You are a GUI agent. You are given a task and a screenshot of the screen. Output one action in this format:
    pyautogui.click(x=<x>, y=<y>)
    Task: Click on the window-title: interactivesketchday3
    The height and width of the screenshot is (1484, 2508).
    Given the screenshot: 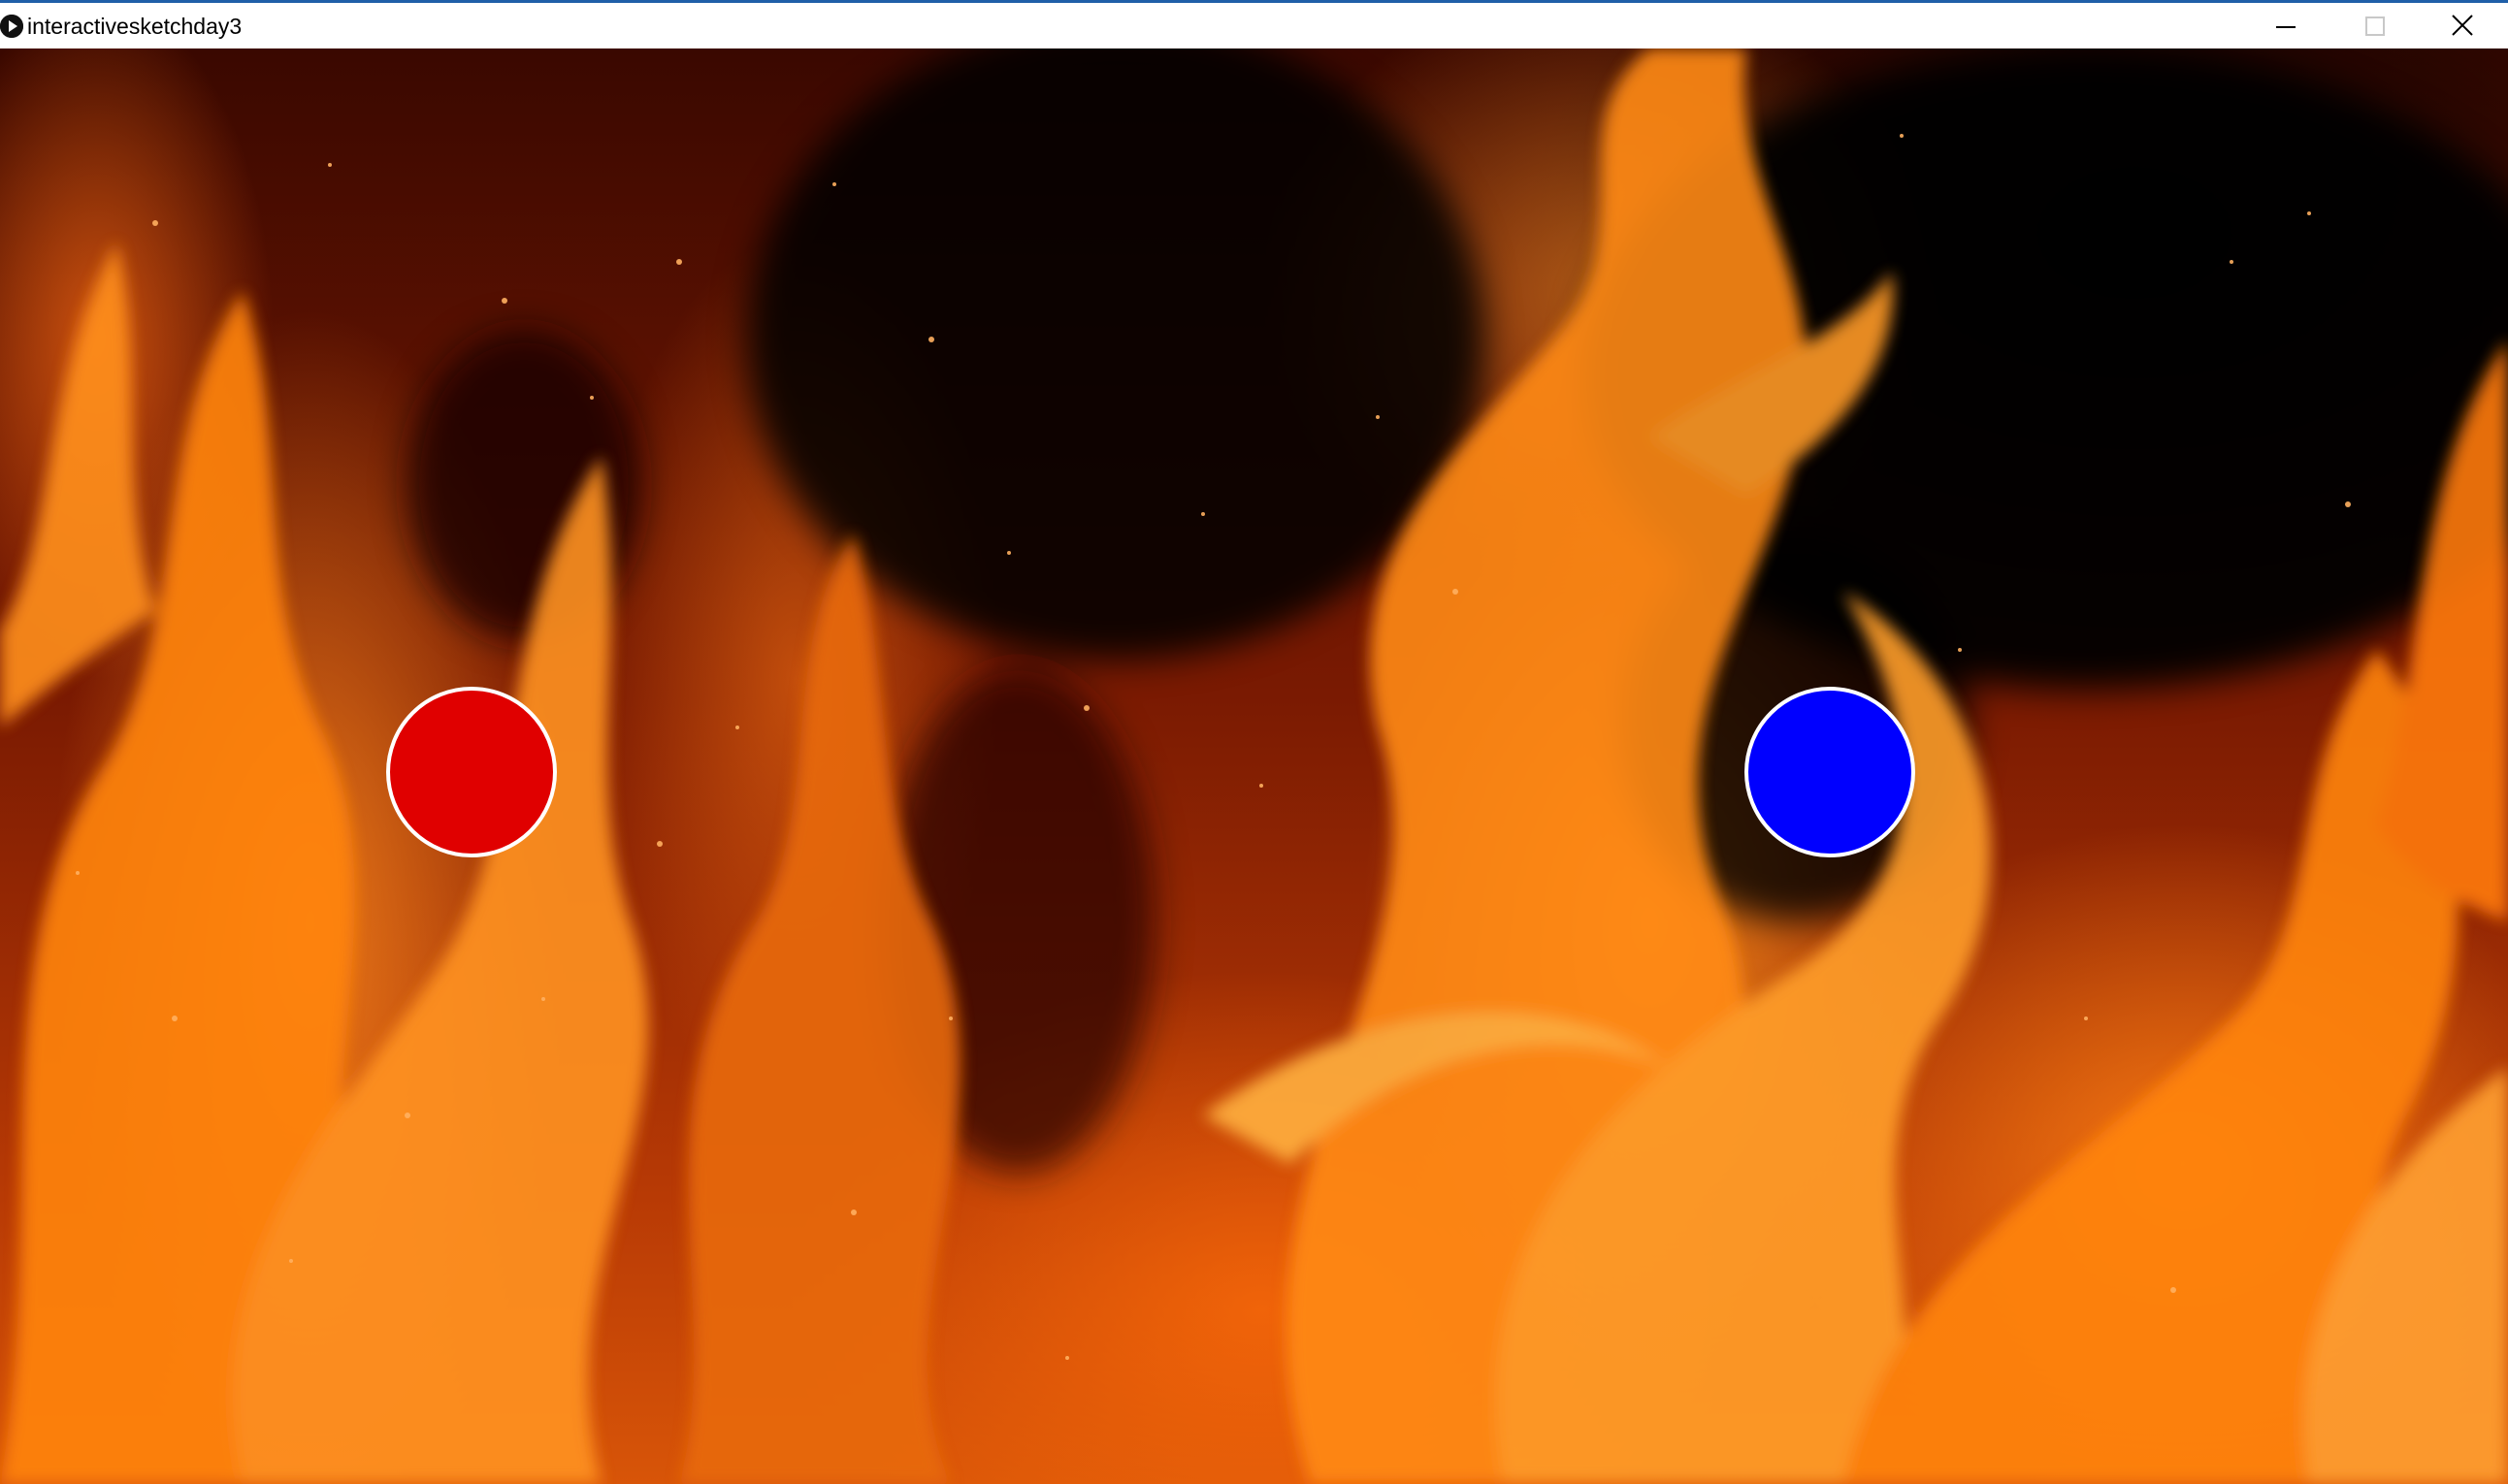 What is the action you would take?
    pyautogui.click(x=135, y=26)
    